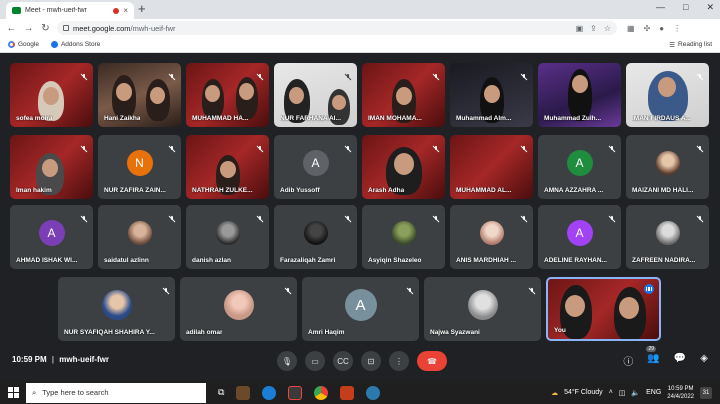 The height and width of the screenshot is (404, 720). Describe the element at coordinates (11, 28) in the screenshot. I see `back-arrow-icon: ←` at that location.